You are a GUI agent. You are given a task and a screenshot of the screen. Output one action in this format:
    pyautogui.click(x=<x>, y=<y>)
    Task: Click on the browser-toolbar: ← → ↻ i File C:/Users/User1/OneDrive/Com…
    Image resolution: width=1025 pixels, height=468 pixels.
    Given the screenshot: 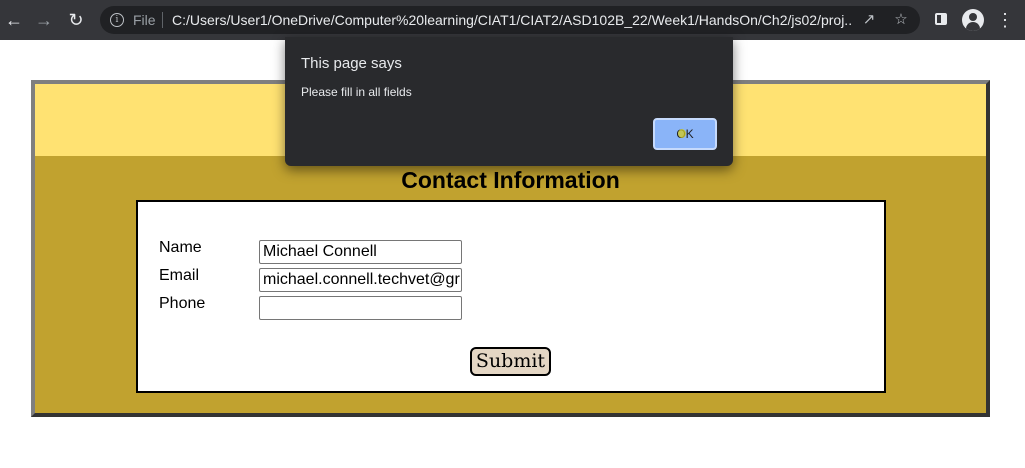 What is the action you would take?
    pyautogui.click(x=512, y=20)
    